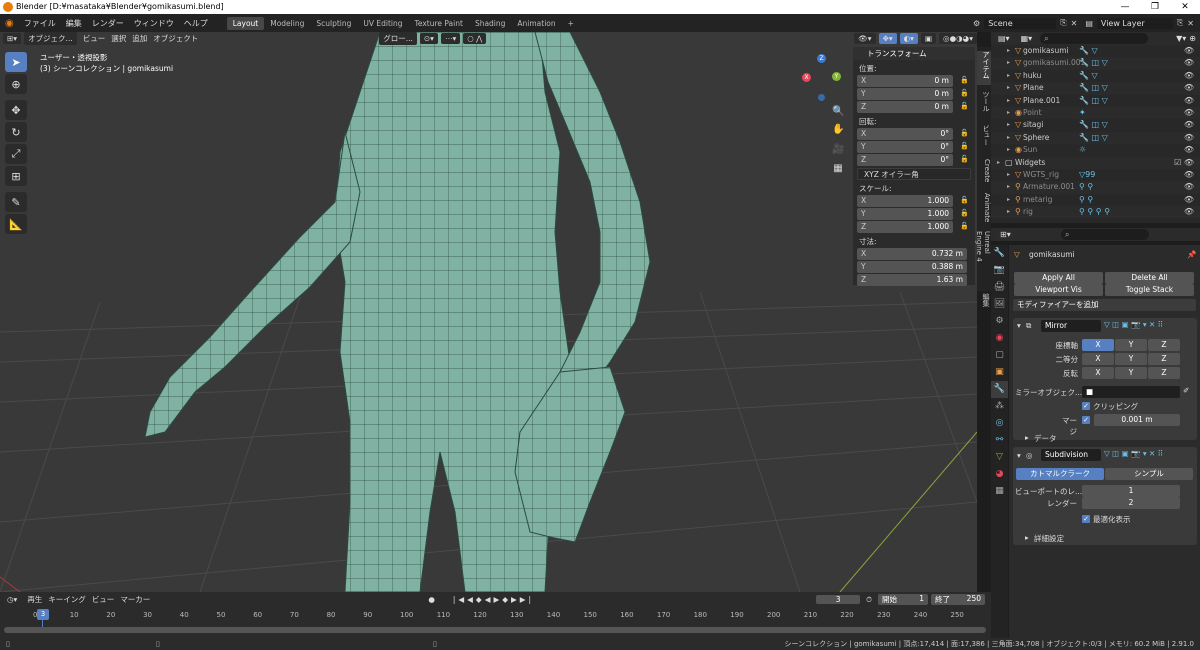  I want to click on rotate-tool-icon: ↻, so click(16, 132).